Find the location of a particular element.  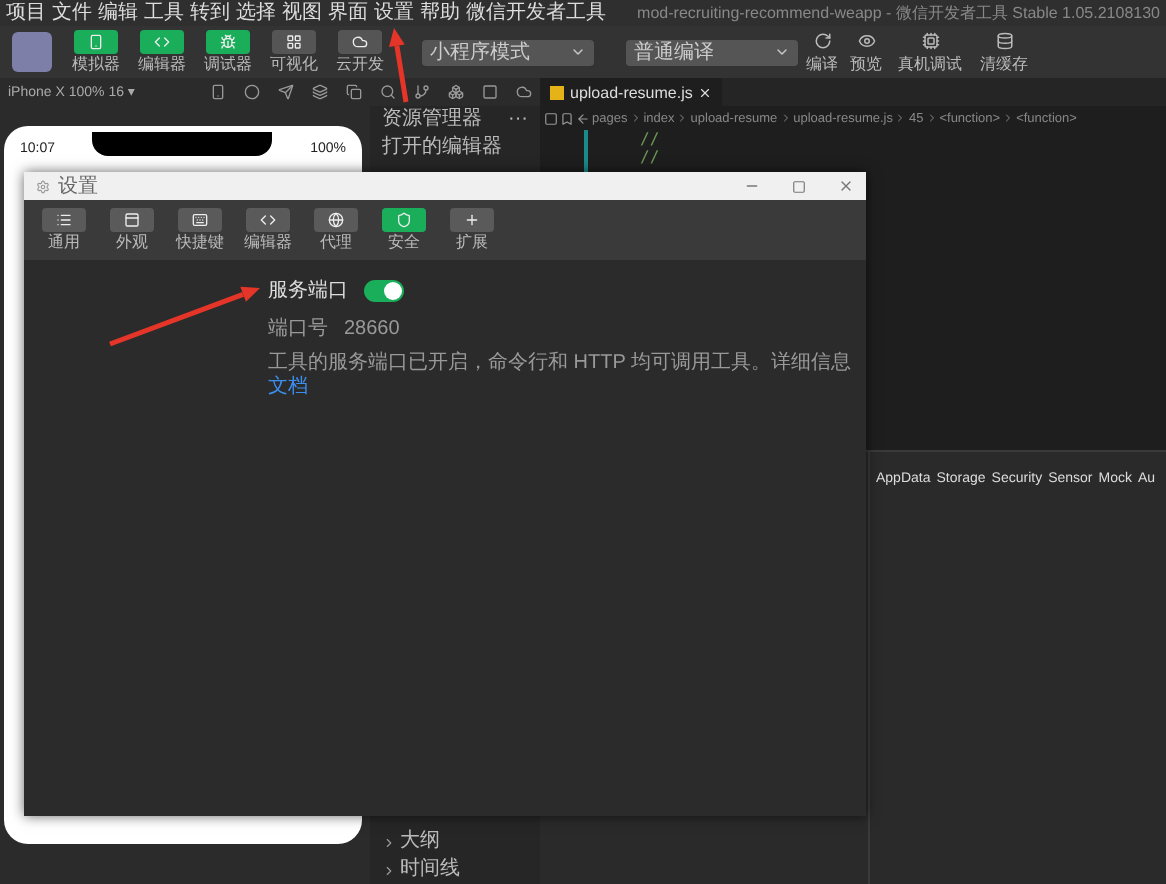

file-icon is located at coordinates (557, 92).